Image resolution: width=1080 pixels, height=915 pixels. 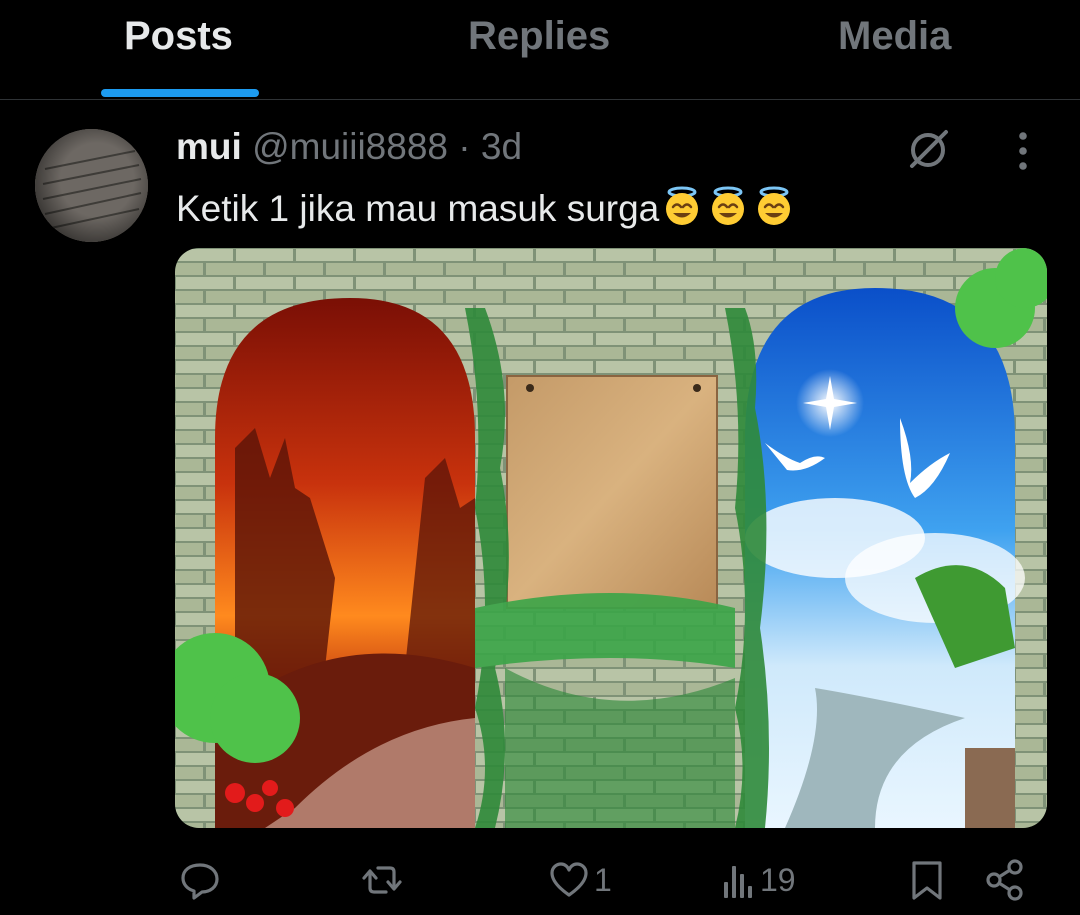 I want to click on repost-icon, so click(x=382, y=880).